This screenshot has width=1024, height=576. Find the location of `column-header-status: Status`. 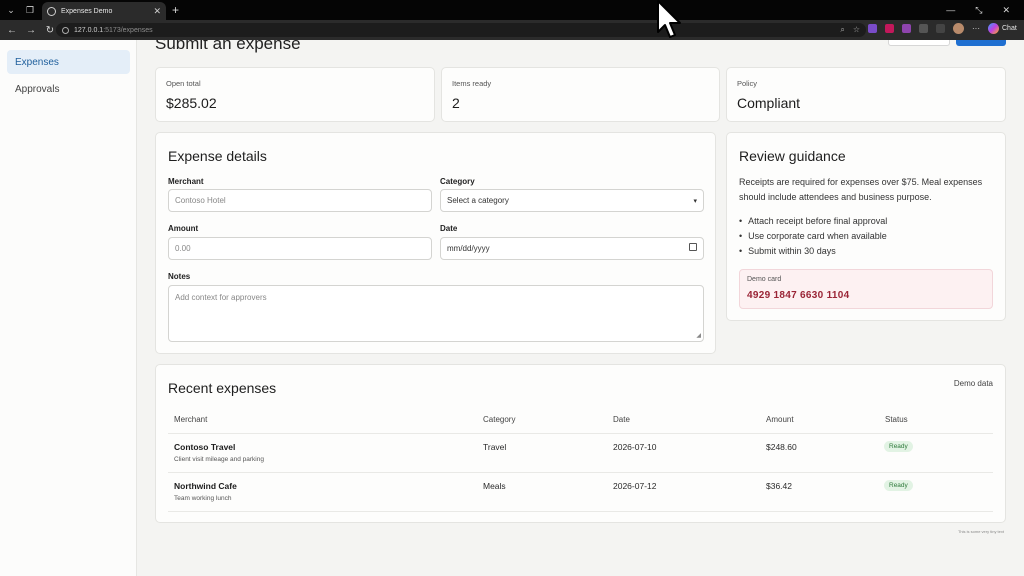

column-header-status: Status is located at coordinates (896, 419).